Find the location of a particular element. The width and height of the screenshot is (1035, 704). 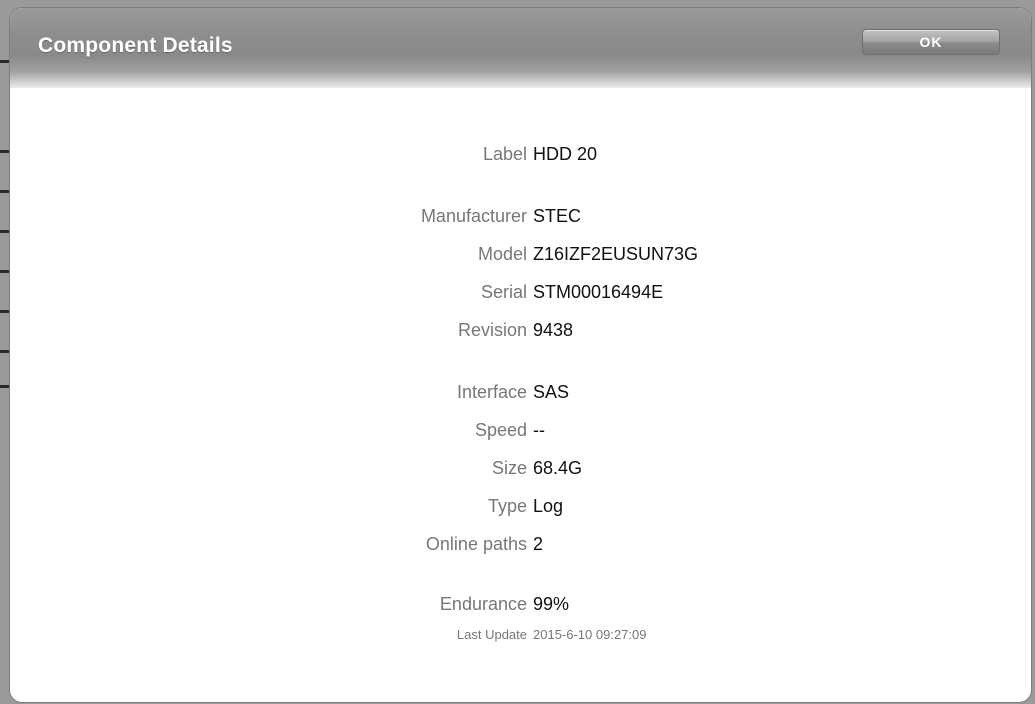

ok-button: OK is located at coordinates (931, 42).